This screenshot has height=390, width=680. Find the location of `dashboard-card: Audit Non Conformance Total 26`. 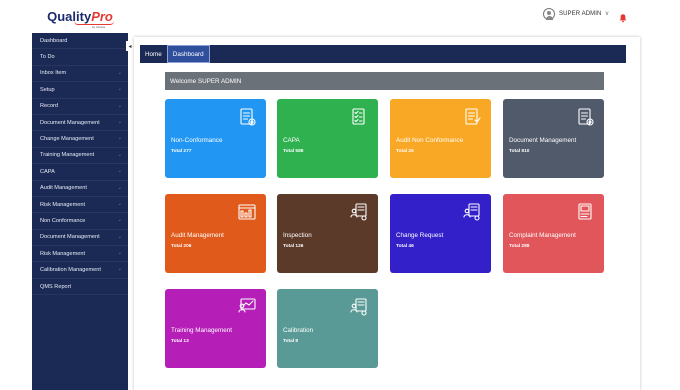

dashboard-card: Audit Non Conformance Total 26 is located at coordinates (440, 138).